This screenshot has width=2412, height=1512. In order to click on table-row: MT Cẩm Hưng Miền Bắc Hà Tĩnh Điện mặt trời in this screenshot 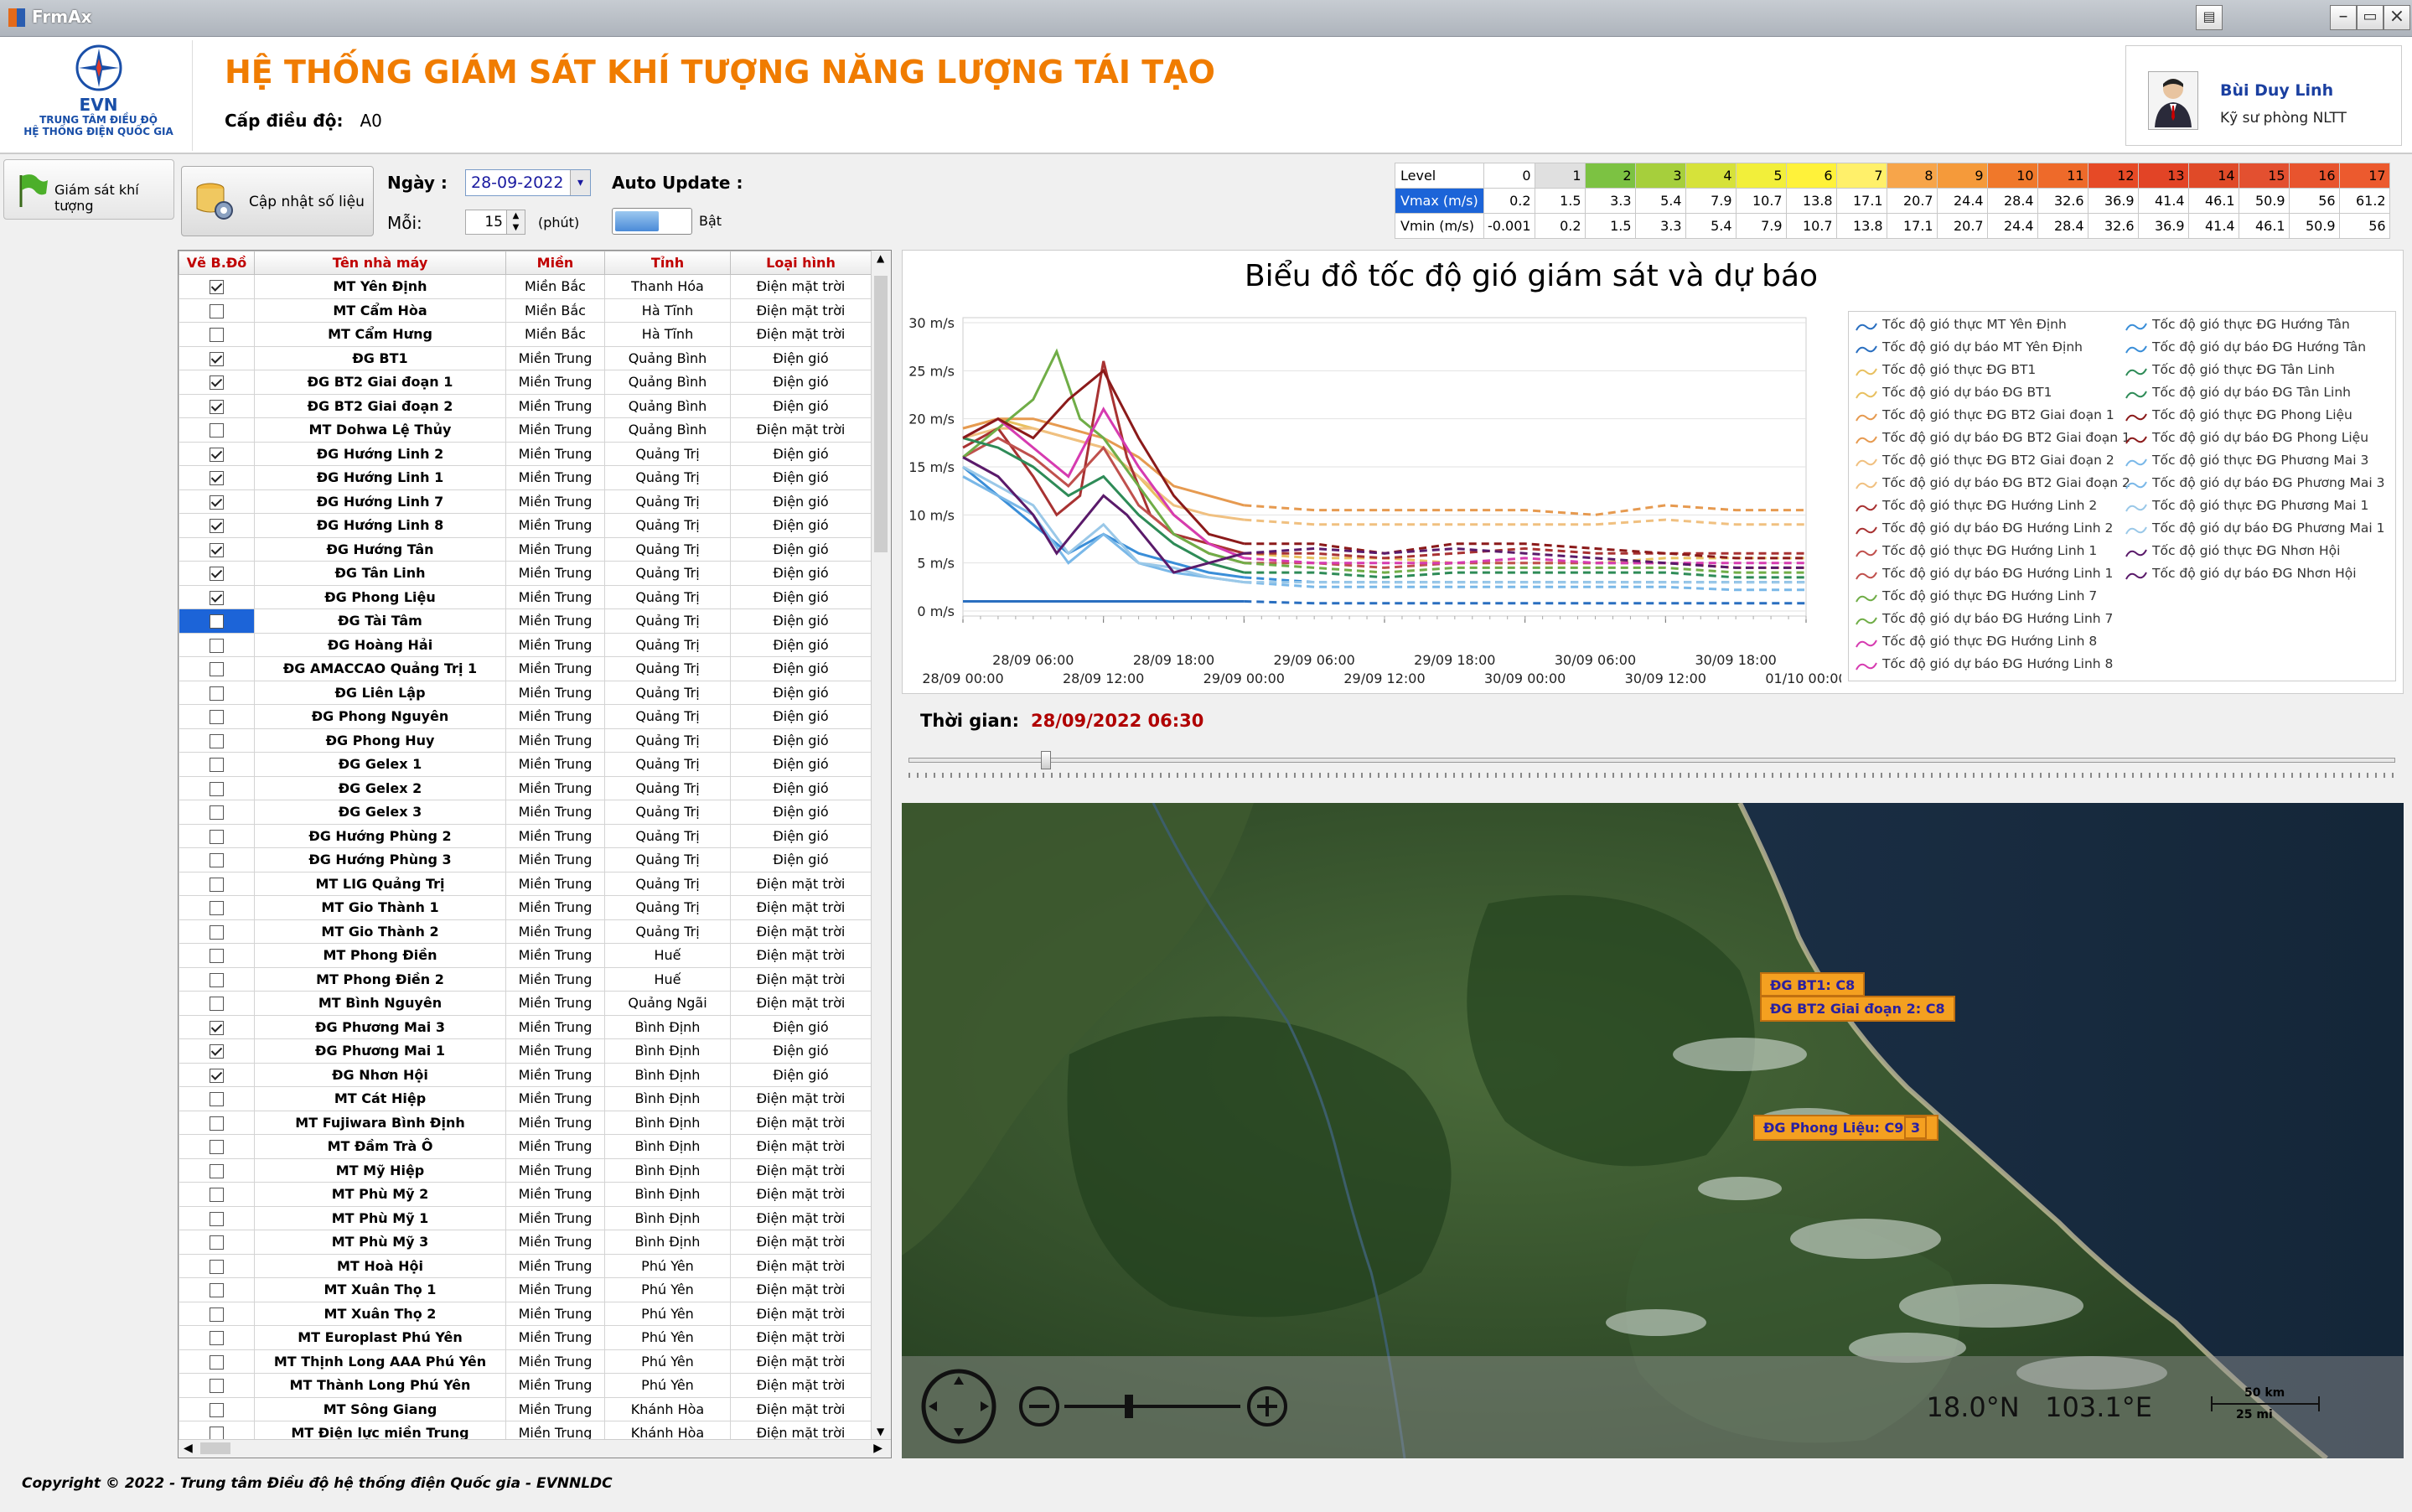, I will do `click(525, 334)`.